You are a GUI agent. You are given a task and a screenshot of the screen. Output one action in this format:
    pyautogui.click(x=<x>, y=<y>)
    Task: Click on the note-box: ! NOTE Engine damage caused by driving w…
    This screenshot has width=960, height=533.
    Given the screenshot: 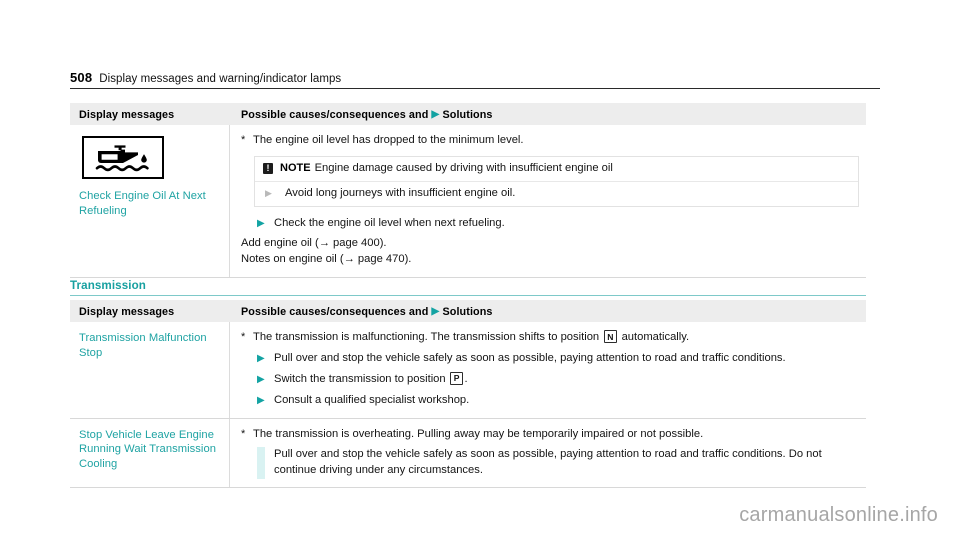 What is the action you would take?
    pyautogui.click(x=556, y=181)
    